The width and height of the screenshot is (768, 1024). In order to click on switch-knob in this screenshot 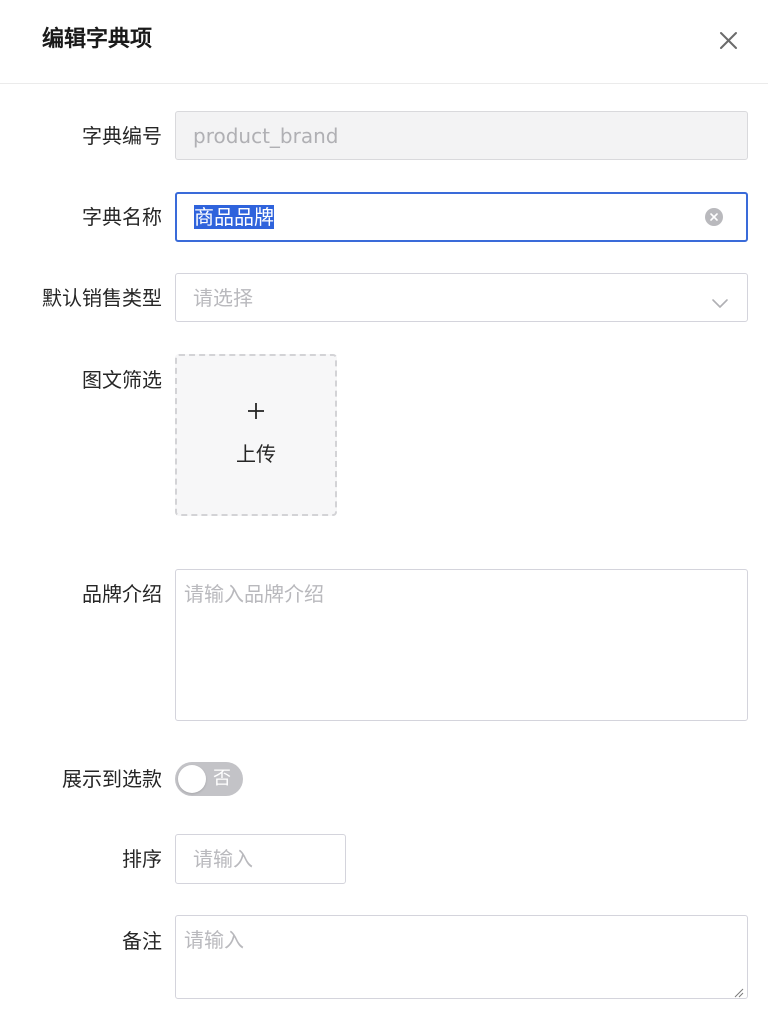, I will do `click(192, 779)`.